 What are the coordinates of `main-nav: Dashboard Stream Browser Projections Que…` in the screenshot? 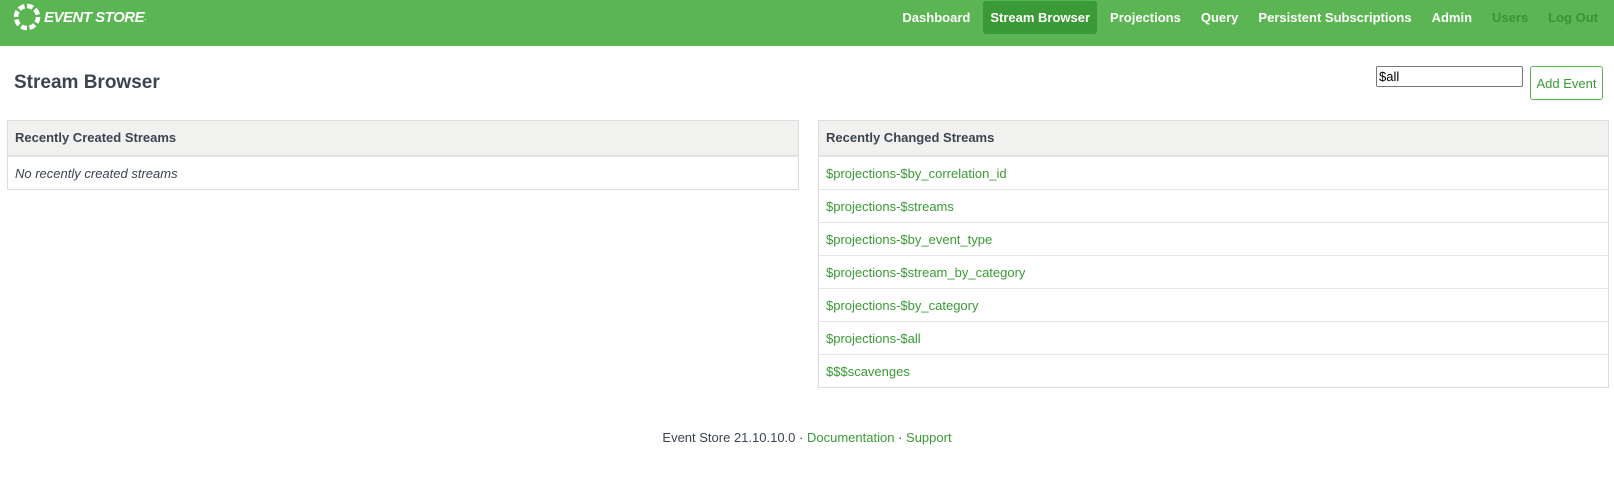 It's located at (1254, 17).